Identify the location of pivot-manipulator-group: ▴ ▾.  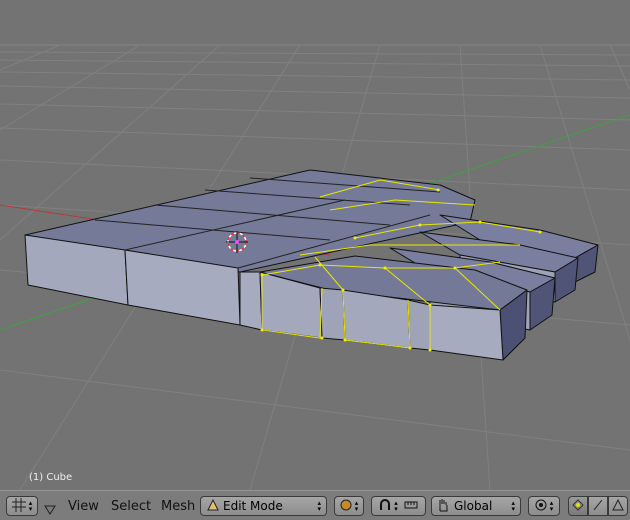
(398, 506).